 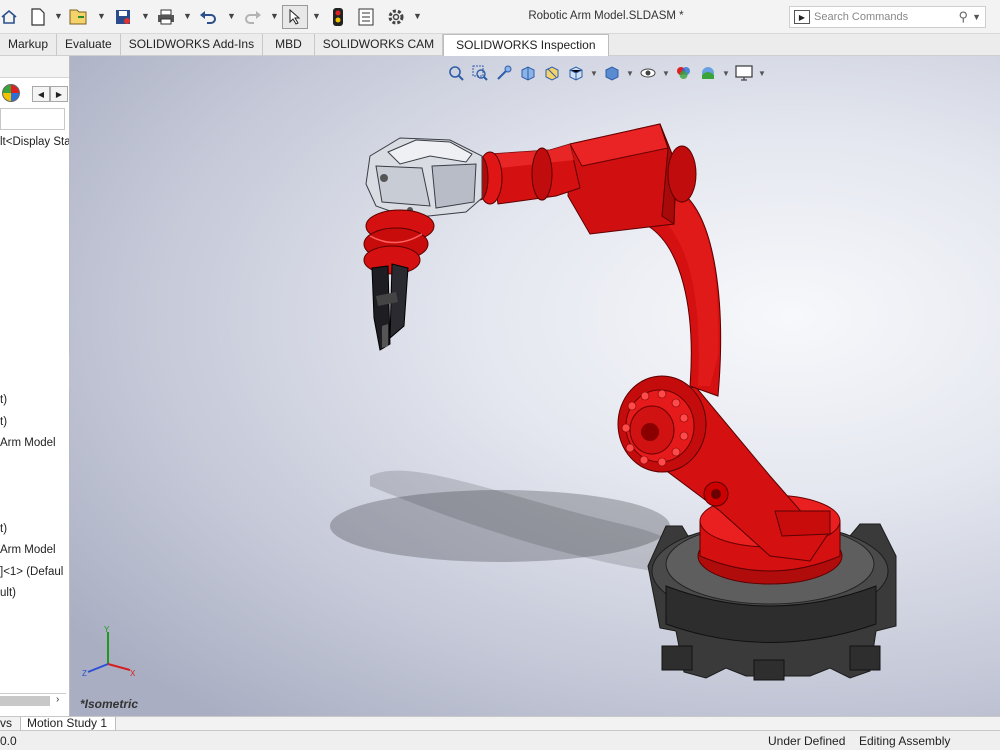 I want to click on gripper-housing, so click(x=424, y=178).